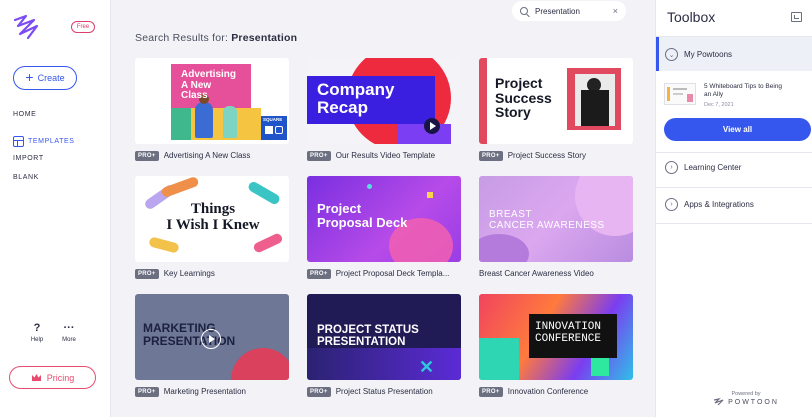 This screenshot has height=417, width=812. Describe the element at coordinates (546, 155) in the screenshot. I see `template-title: Project Success Story` at that location.